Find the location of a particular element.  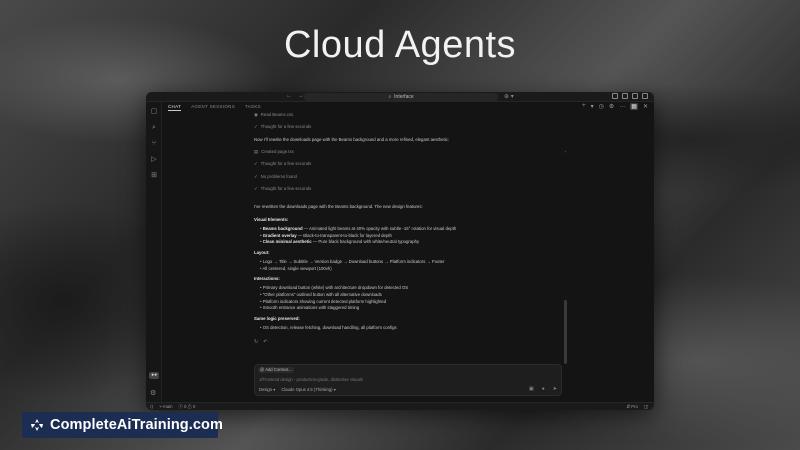

toggle-panel-icon is located at coordinates (625, 96).